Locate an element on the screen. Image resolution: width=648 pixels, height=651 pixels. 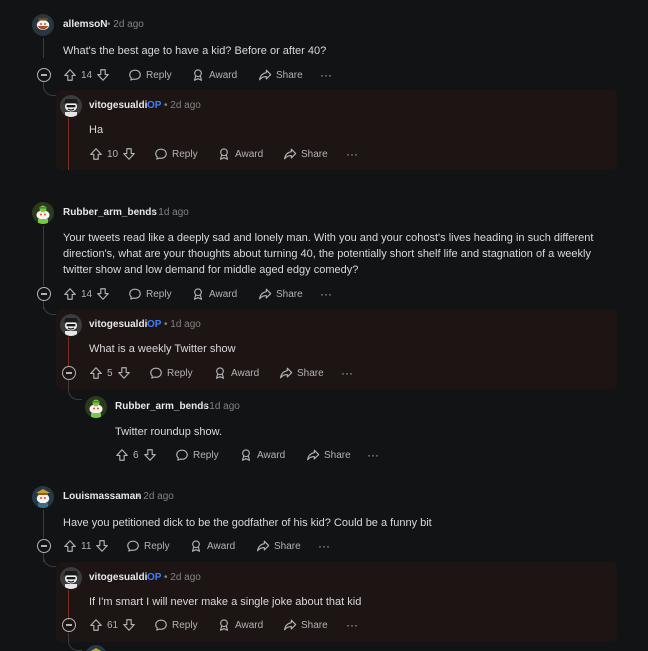
op-badge: OP is located at coordinates (154, 578).